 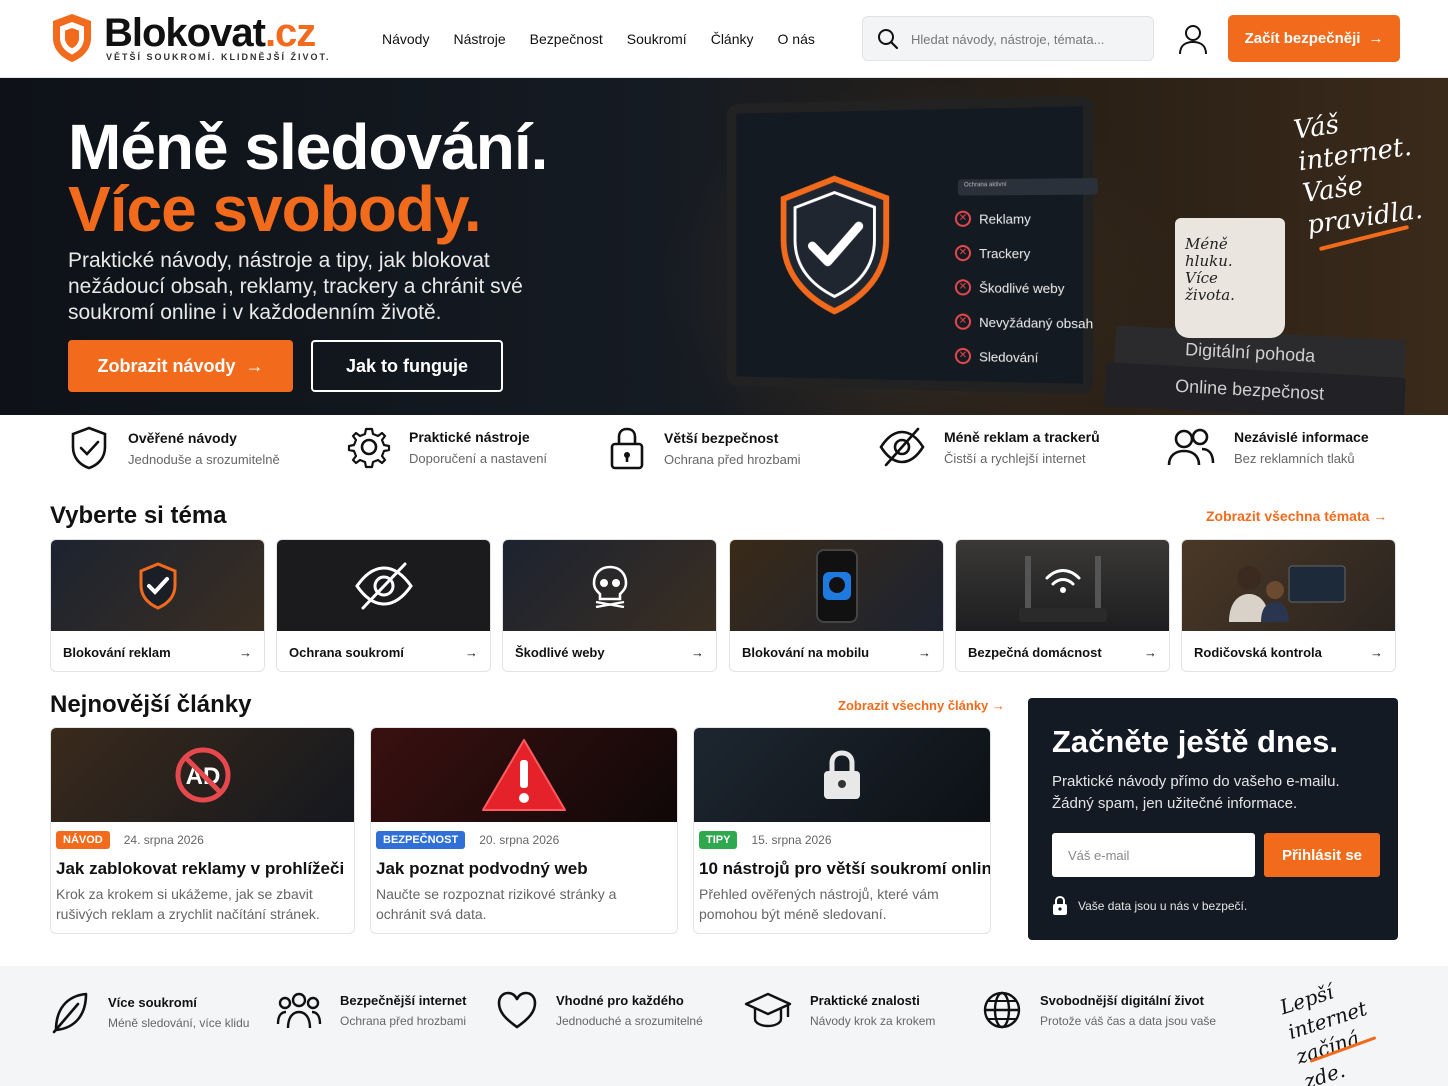 I want to click on topic-card-malicious-sites: Škodlivé weby →, so click(x=609, y=605).